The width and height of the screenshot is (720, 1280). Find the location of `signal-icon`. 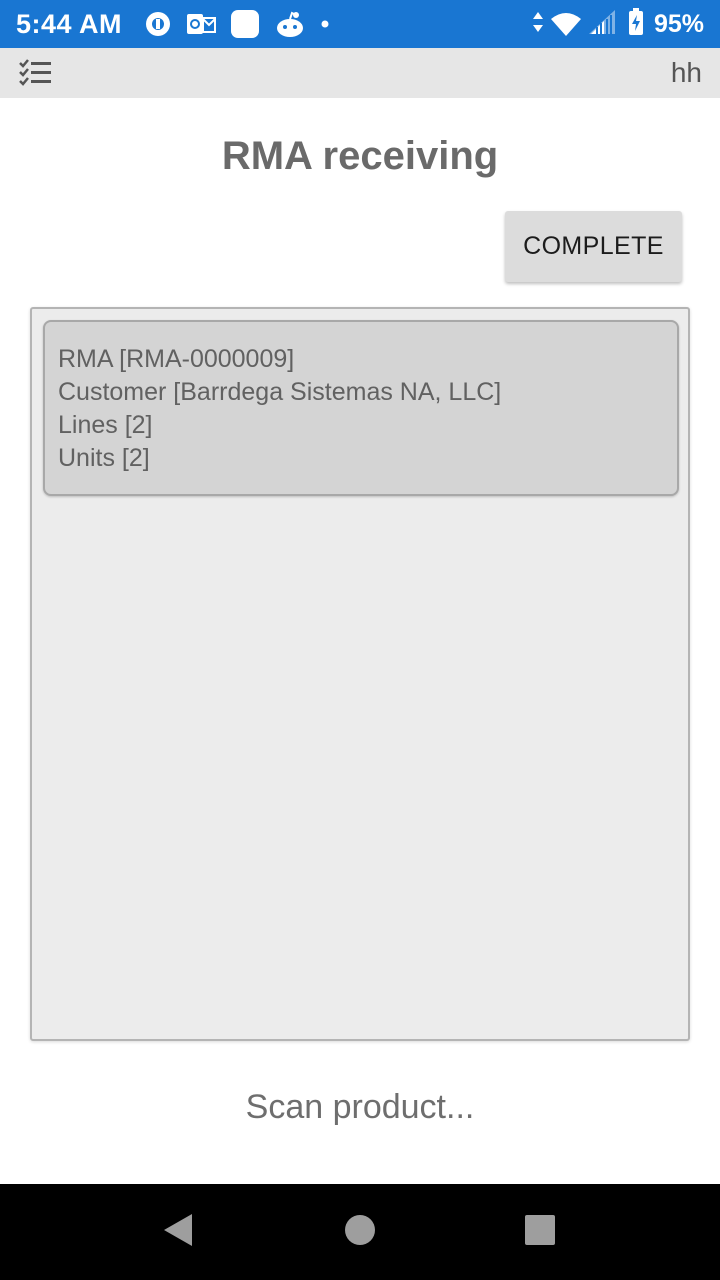

signal-icon is located at coordinates (602, 24).